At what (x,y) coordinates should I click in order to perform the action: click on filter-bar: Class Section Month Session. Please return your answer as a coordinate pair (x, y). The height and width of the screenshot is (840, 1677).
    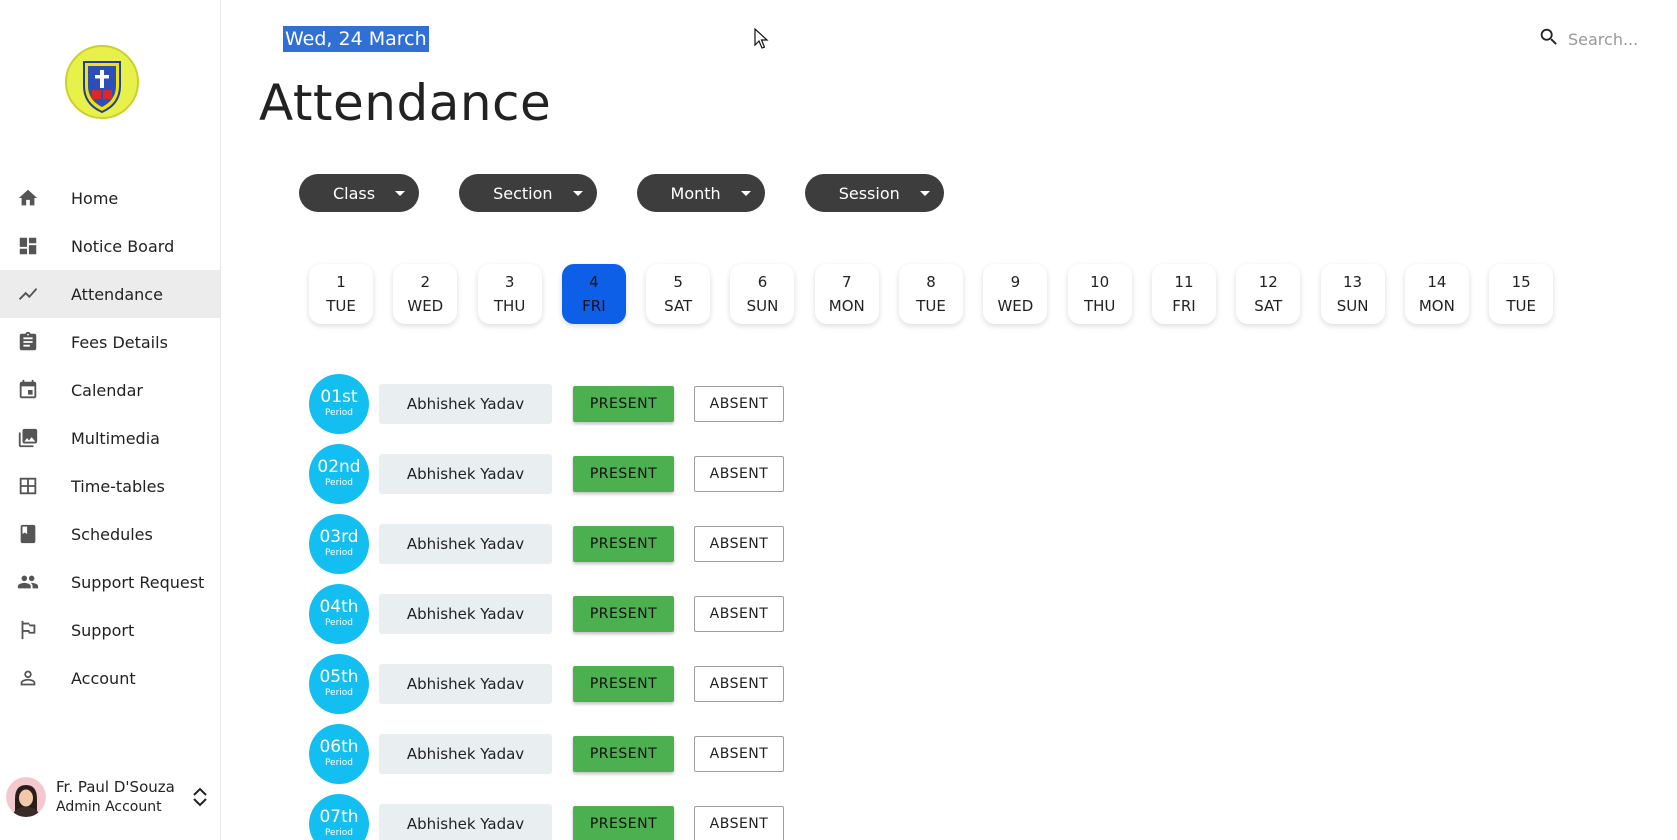
    Looking at the image, I should click on (621, 193).